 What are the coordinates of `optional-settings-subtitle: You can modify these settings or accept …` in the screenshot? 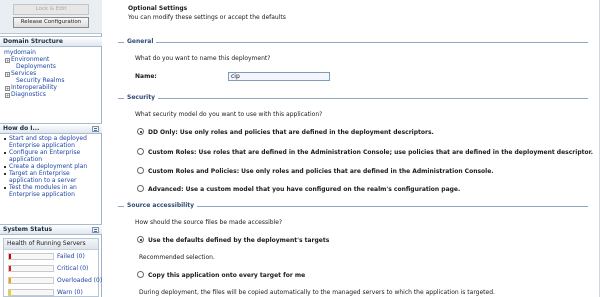 It's located at (207, 17).